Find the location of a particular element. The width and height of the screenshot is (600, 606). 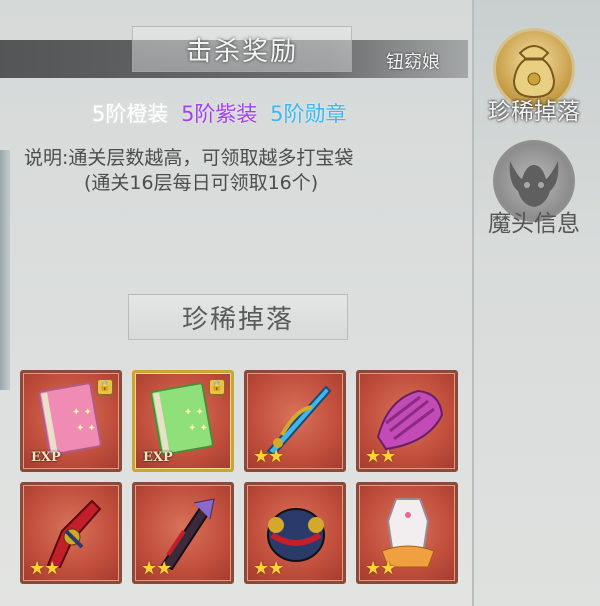

reward-tiers: 5阶橙装 5阶紫装 5阶勋章 is located at coordinates (222, 113).